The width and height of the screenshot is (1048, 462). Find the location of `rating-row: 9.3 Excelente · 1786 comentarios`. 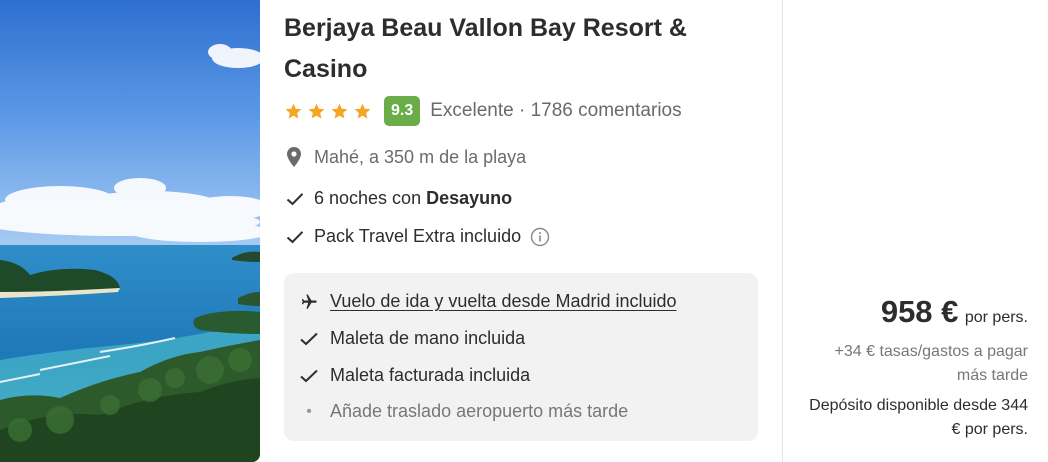

rating-row: 9.3 Excelente · 1786 comentarios is located at coordinates (483, 111).